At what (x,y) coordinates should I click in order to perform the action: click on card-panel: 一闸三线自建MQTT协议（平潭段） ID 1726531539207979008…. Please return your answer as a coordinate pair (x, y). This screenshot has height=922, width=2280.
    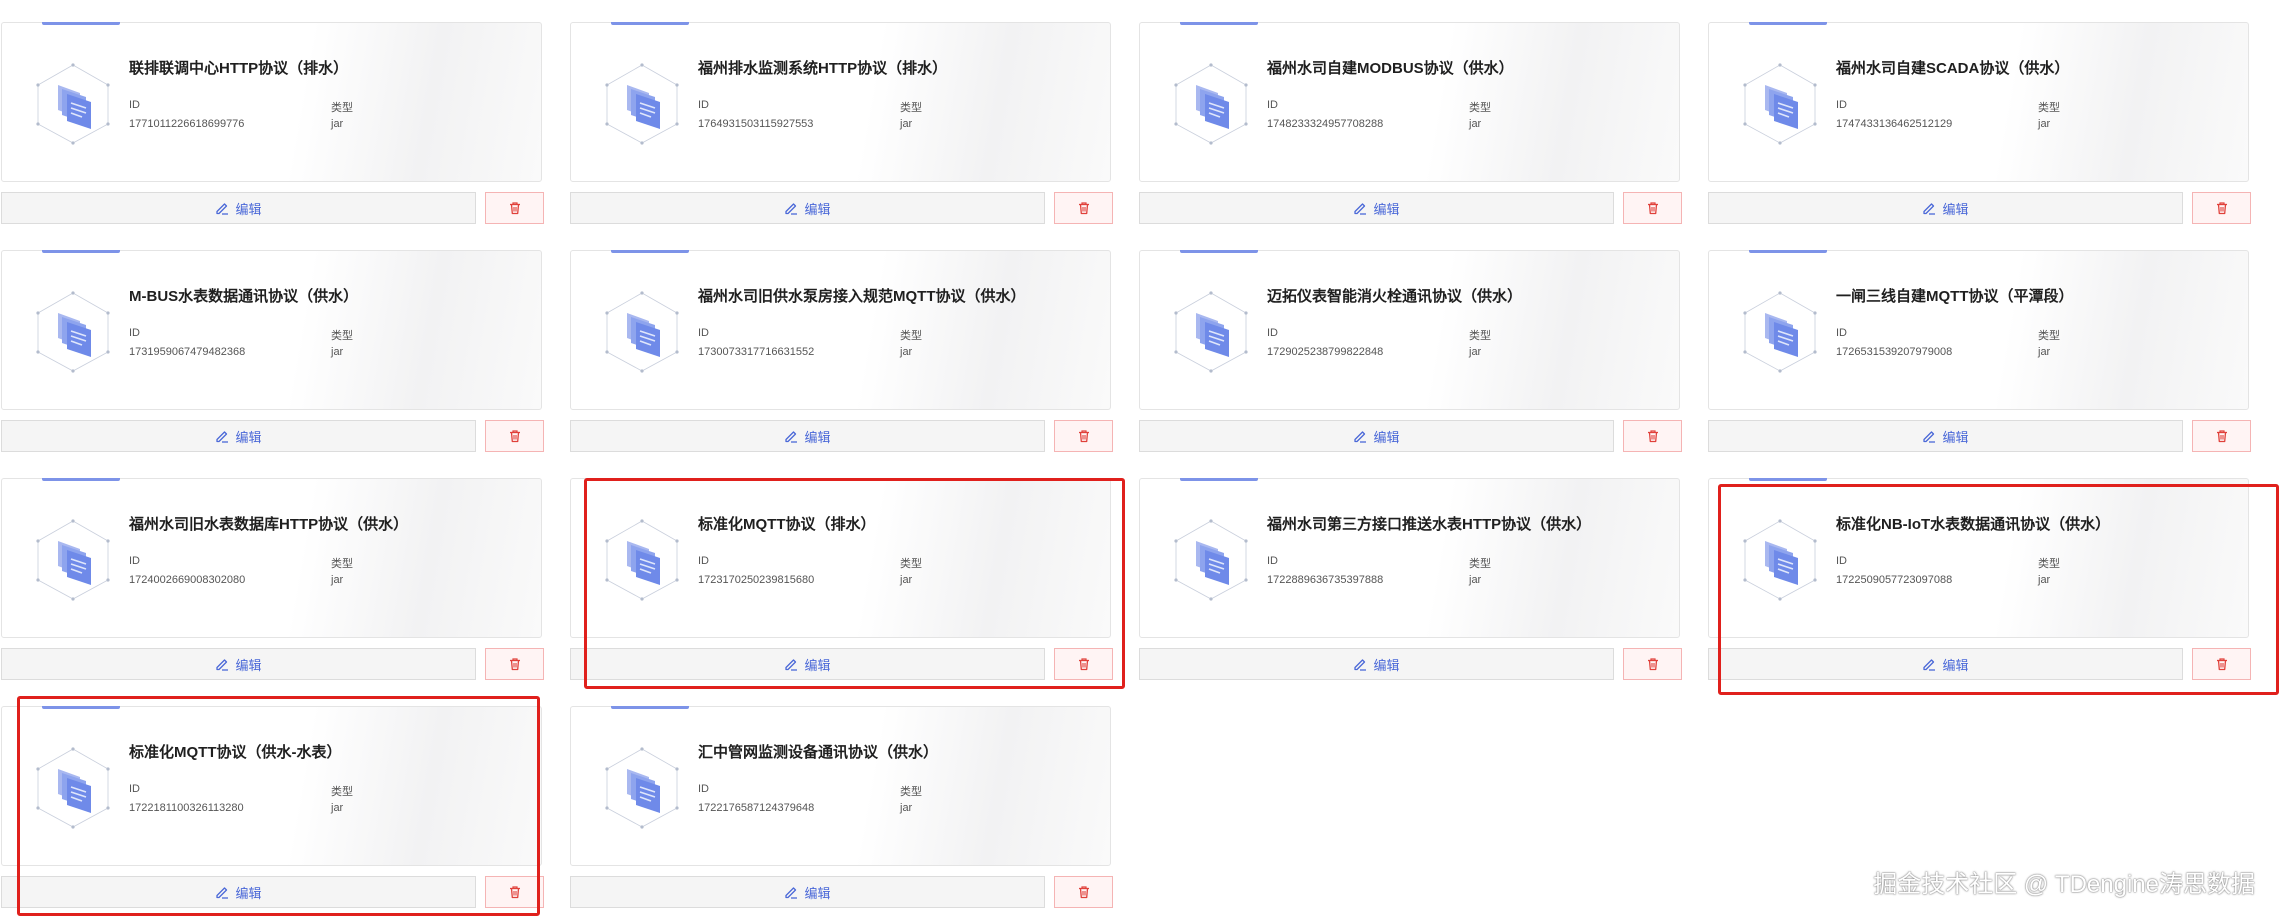
    Looking at the image, I should click on (1978, 330).